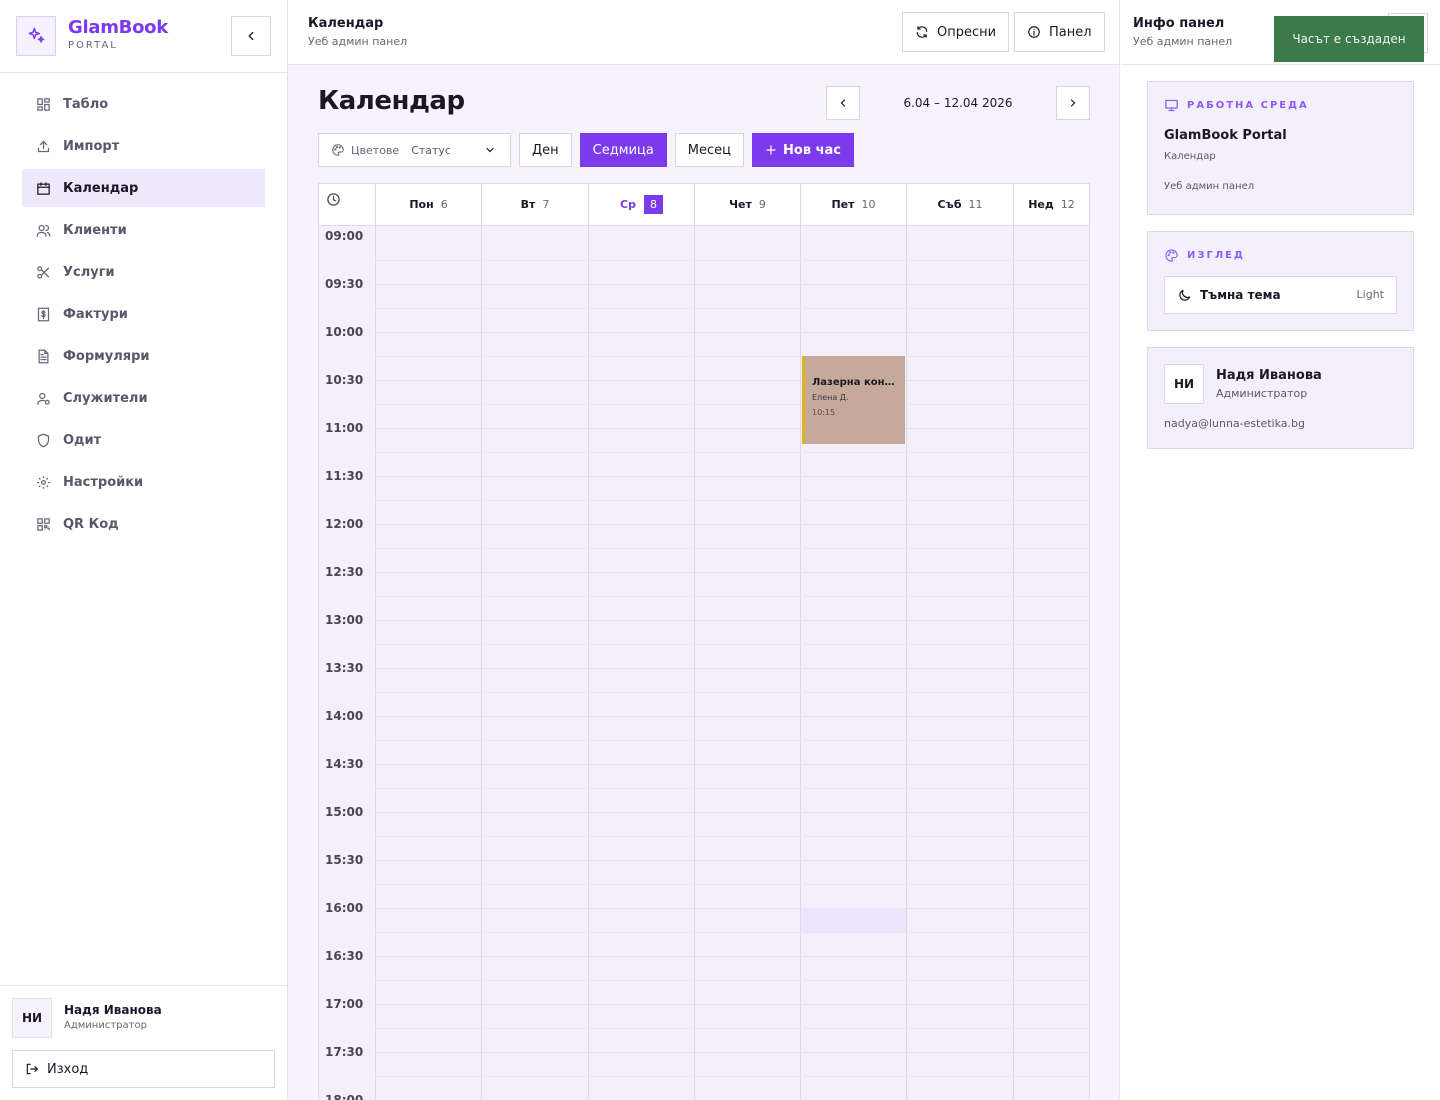 The width and height of the screenshot is (1440, 1100). Describe the element at coordinates (1184, 295) in the screenshot. I see `moon-icon` at that location.